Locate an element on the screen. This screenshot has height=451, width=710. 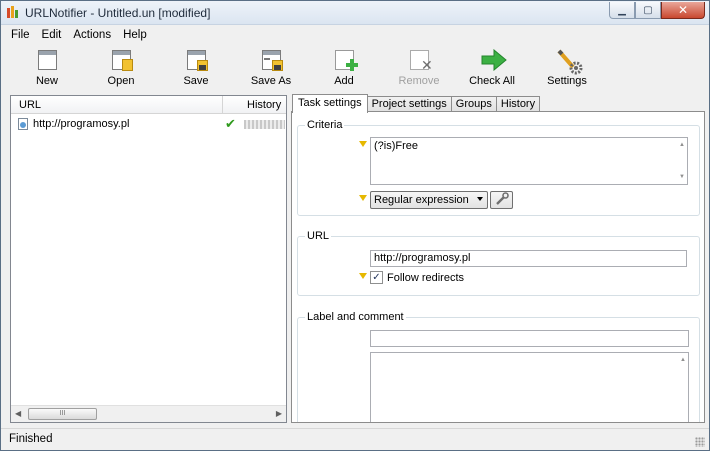
url-input: http://programosy.pl is located at coordinates (528, 258).